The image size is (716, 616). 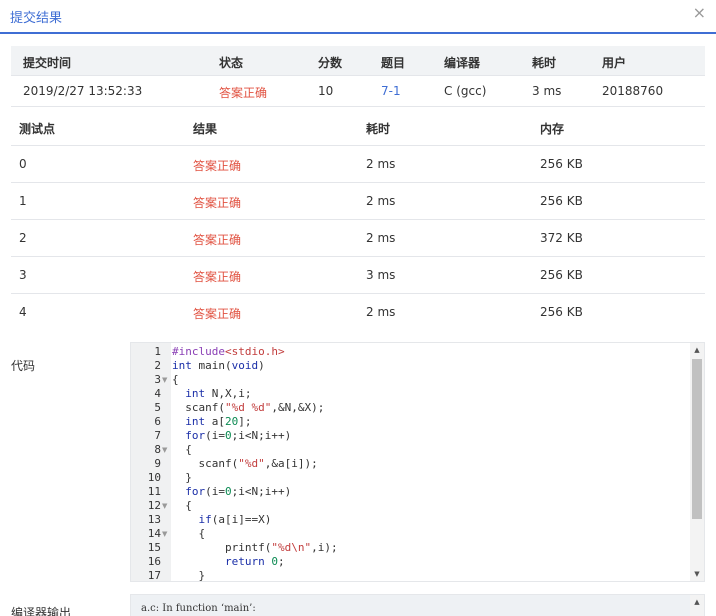 What do you see at coordinates (218, 393) in the screenshot?
I see `code-line: int N,X,i;` at bounding box center [218, 393].